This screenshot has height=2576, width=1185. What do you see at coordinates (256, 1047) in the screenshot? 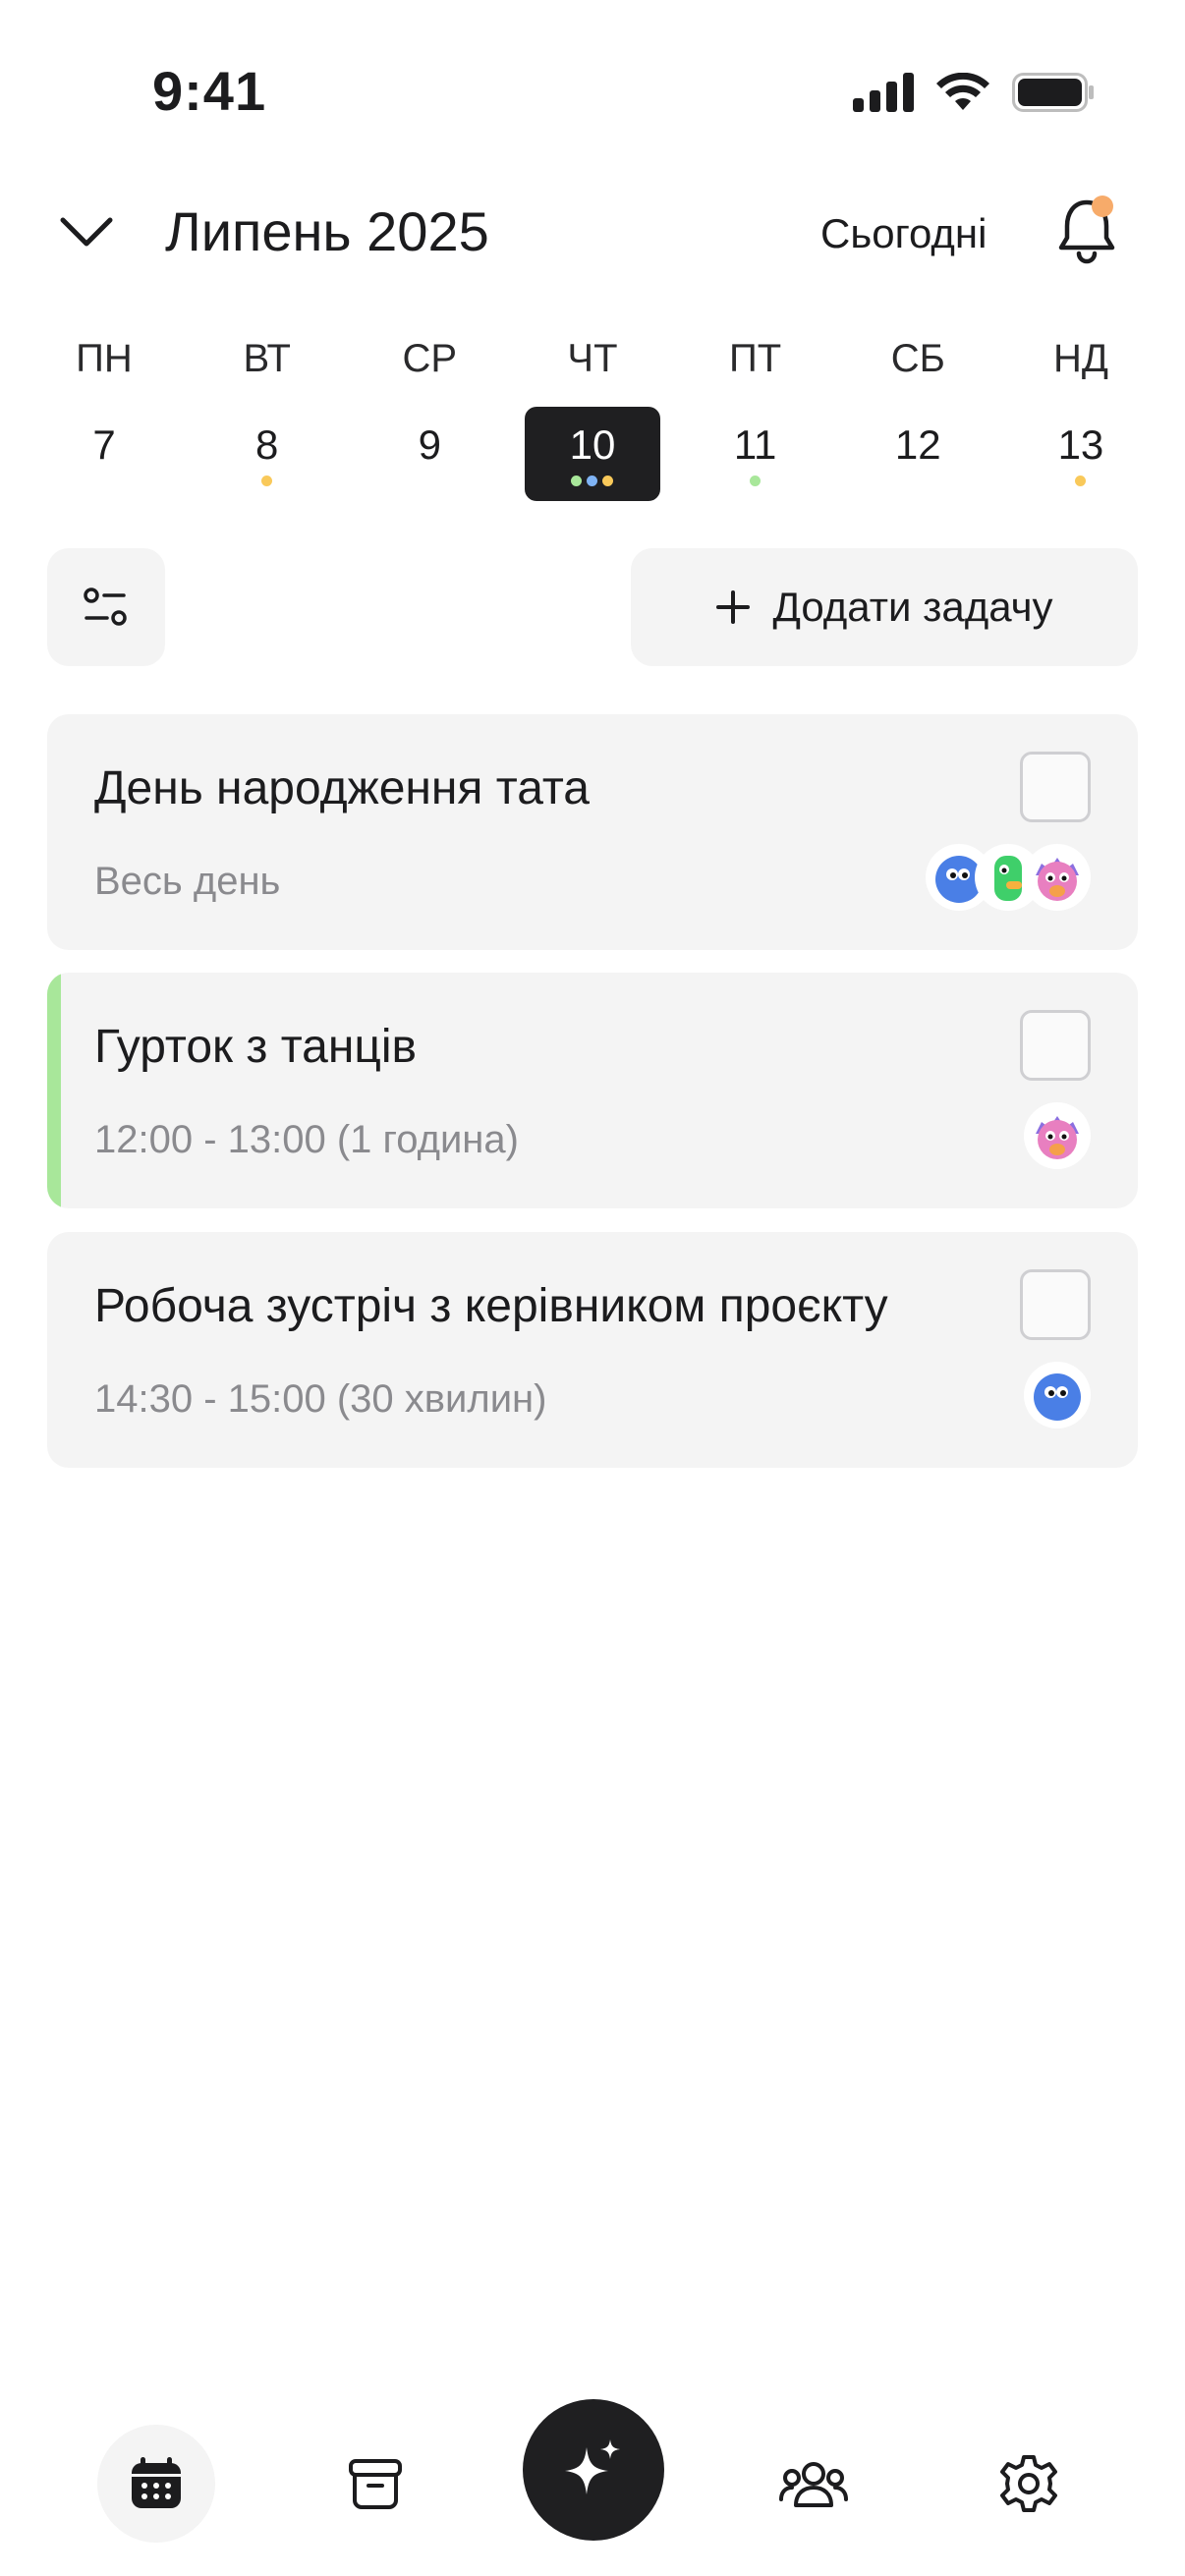
I see `task-title: Гурток з танців` at bounding box center [256, 1047].